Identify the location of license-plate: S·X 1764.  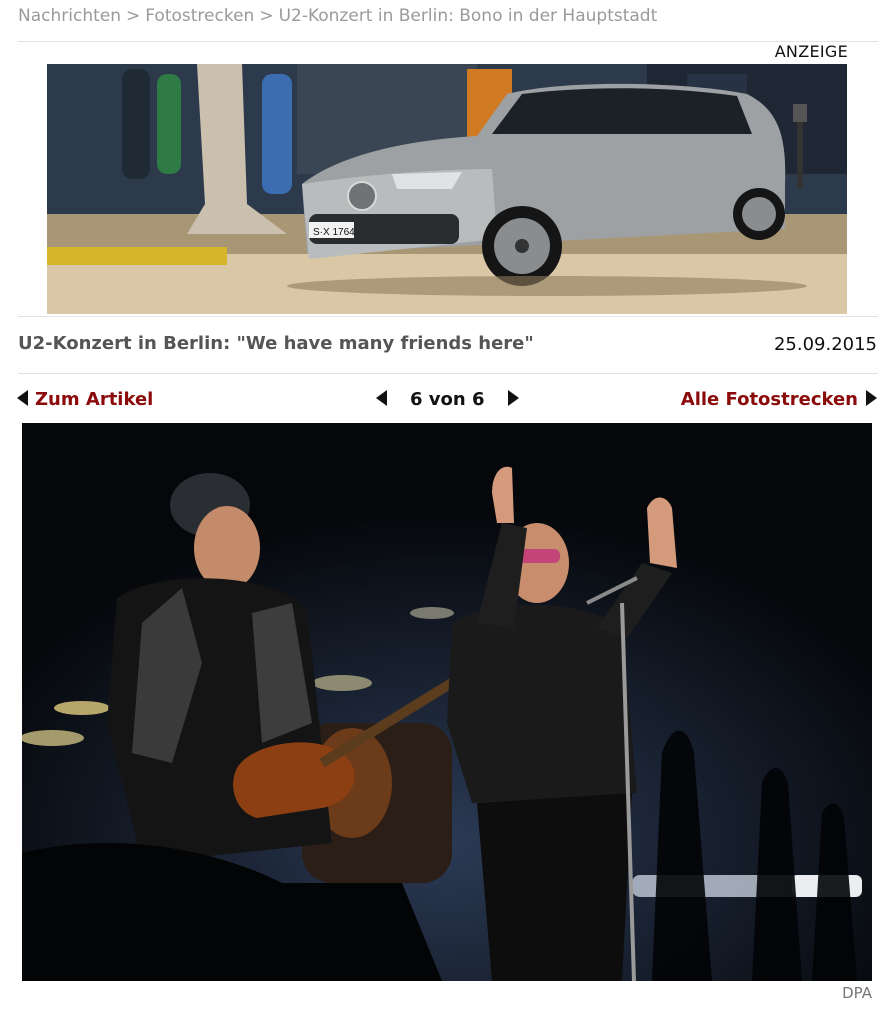
(334, 232).